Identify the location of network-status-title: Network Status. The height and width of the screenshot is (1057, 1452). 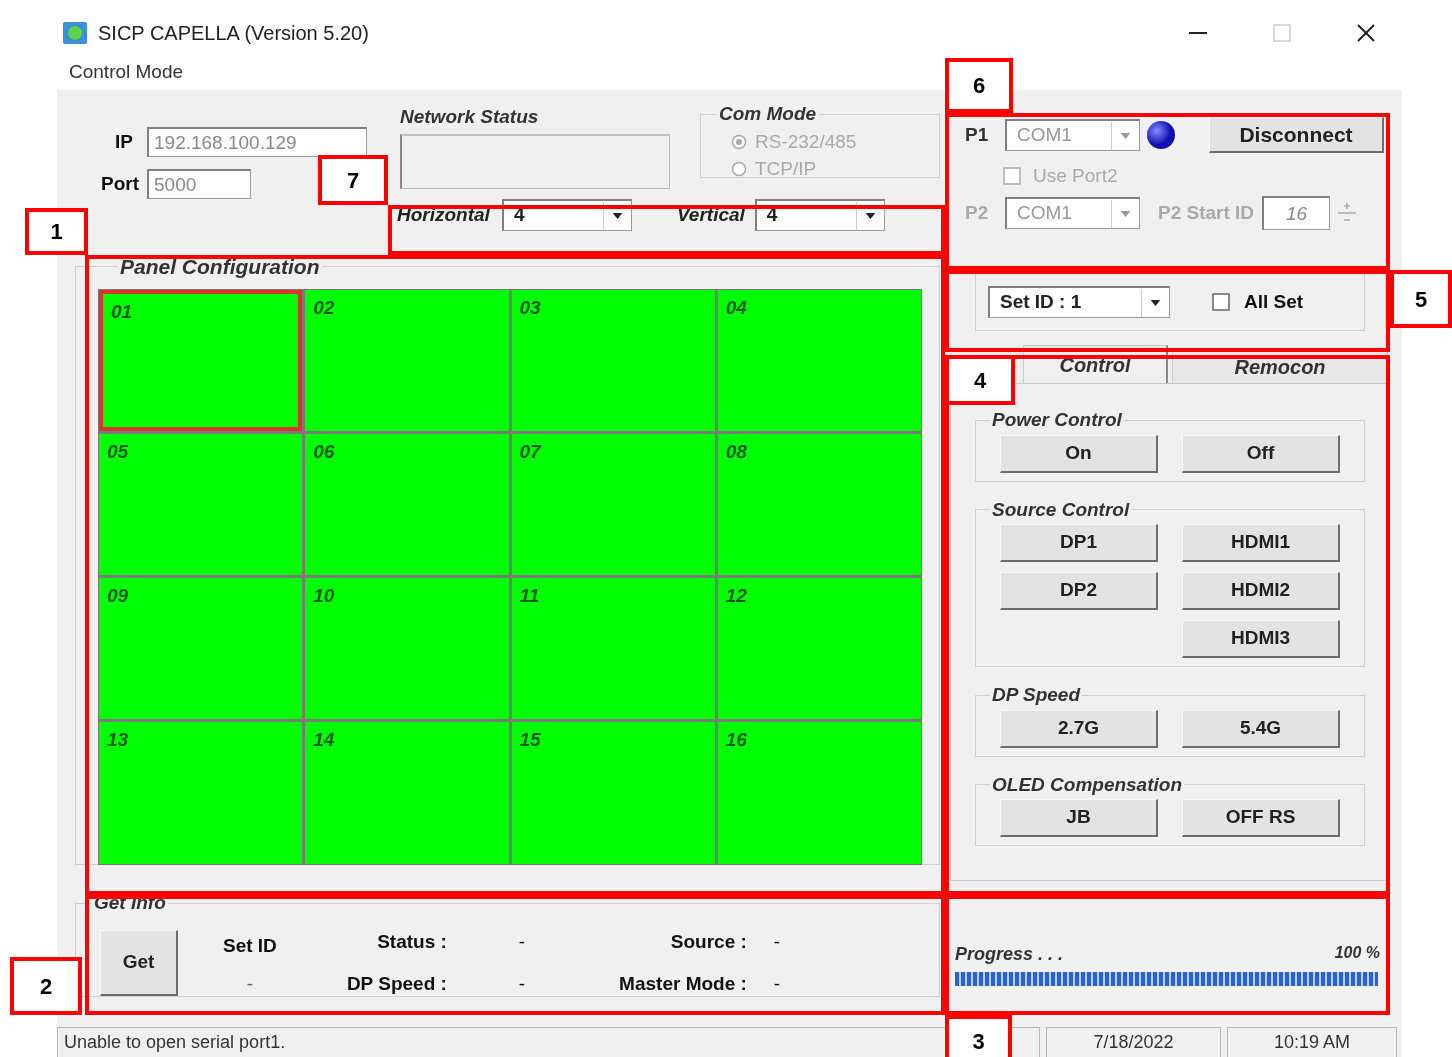
(470, 117).